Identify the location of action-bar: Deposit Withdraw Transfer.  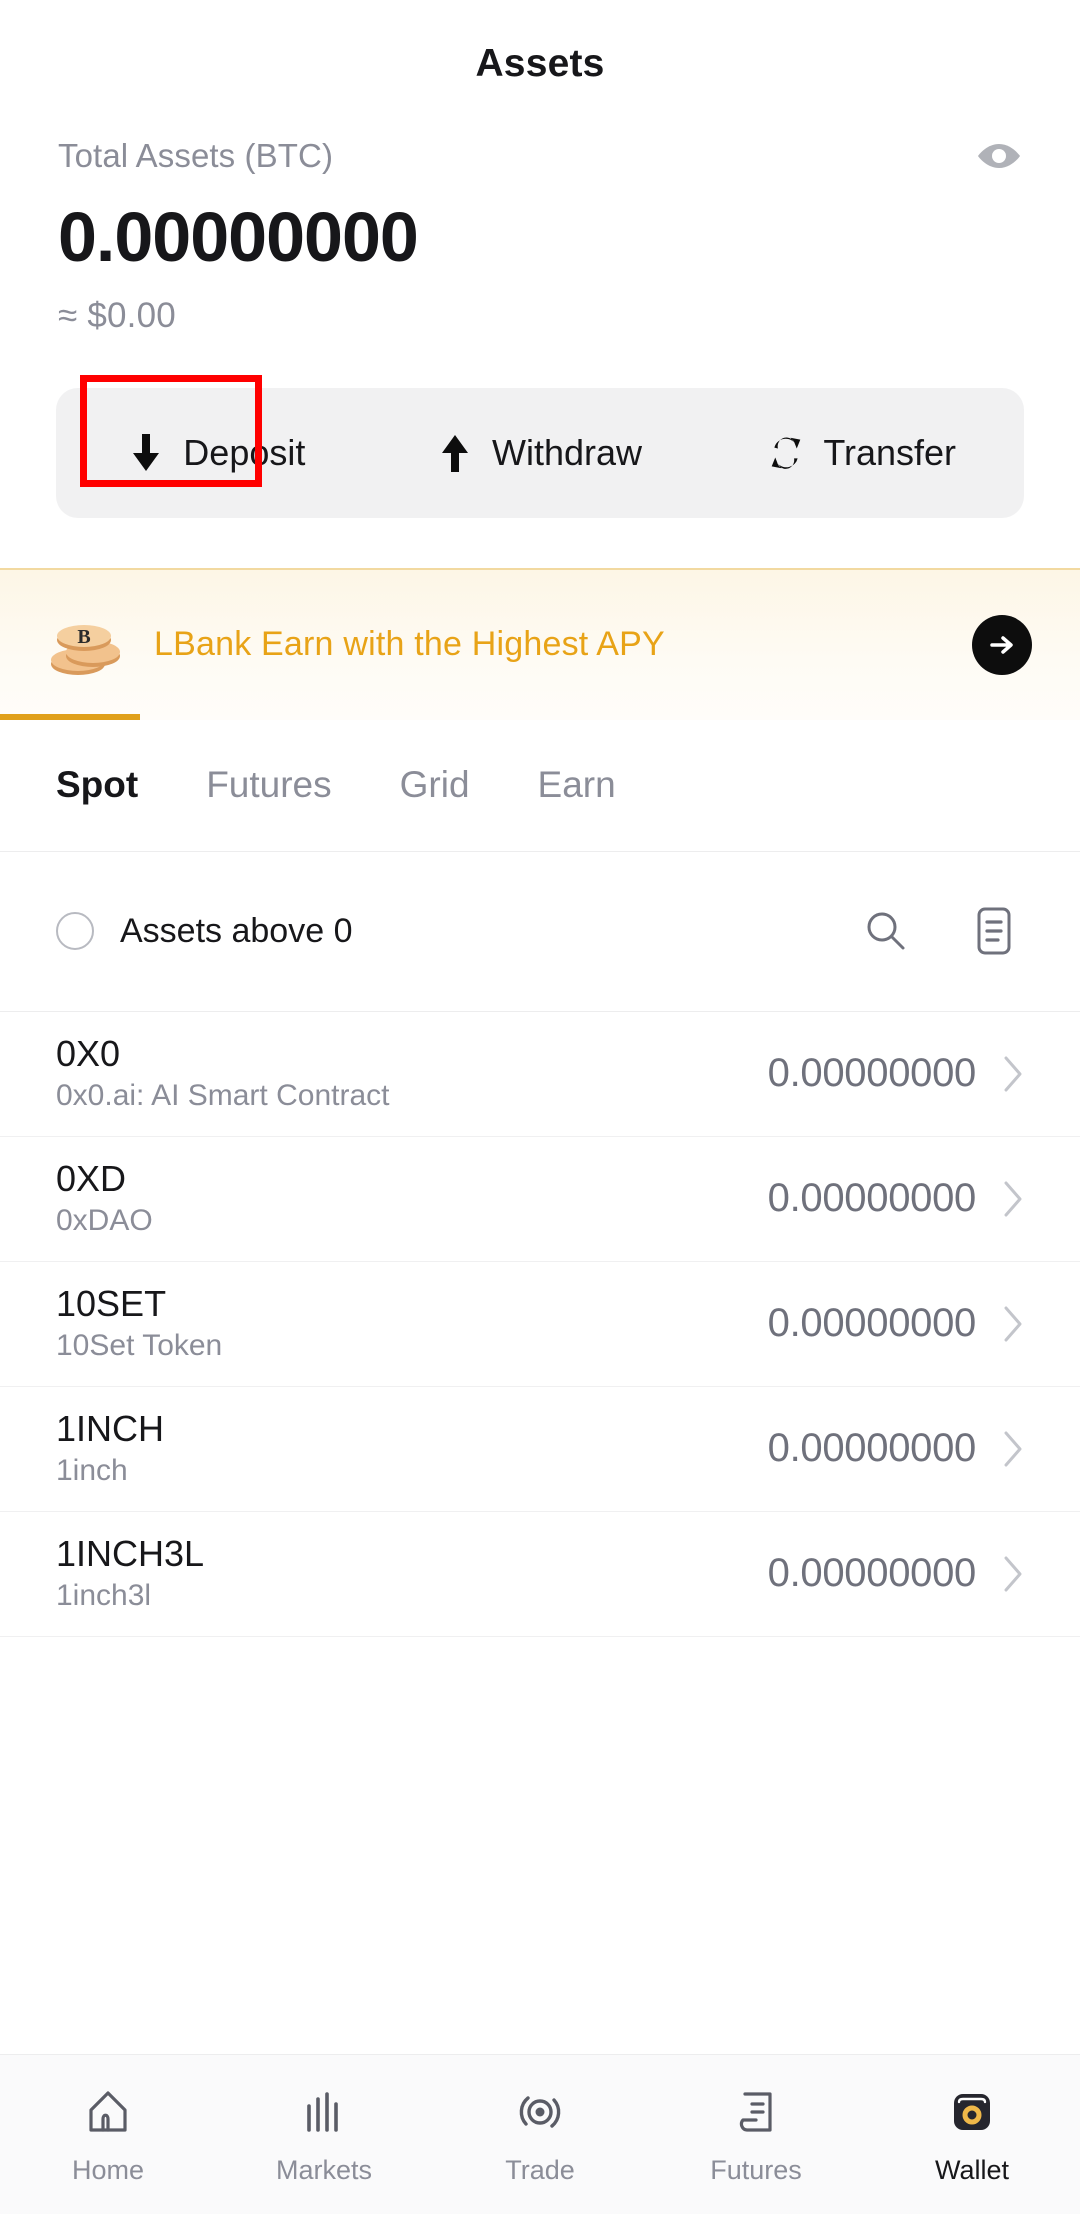
(540, 446).